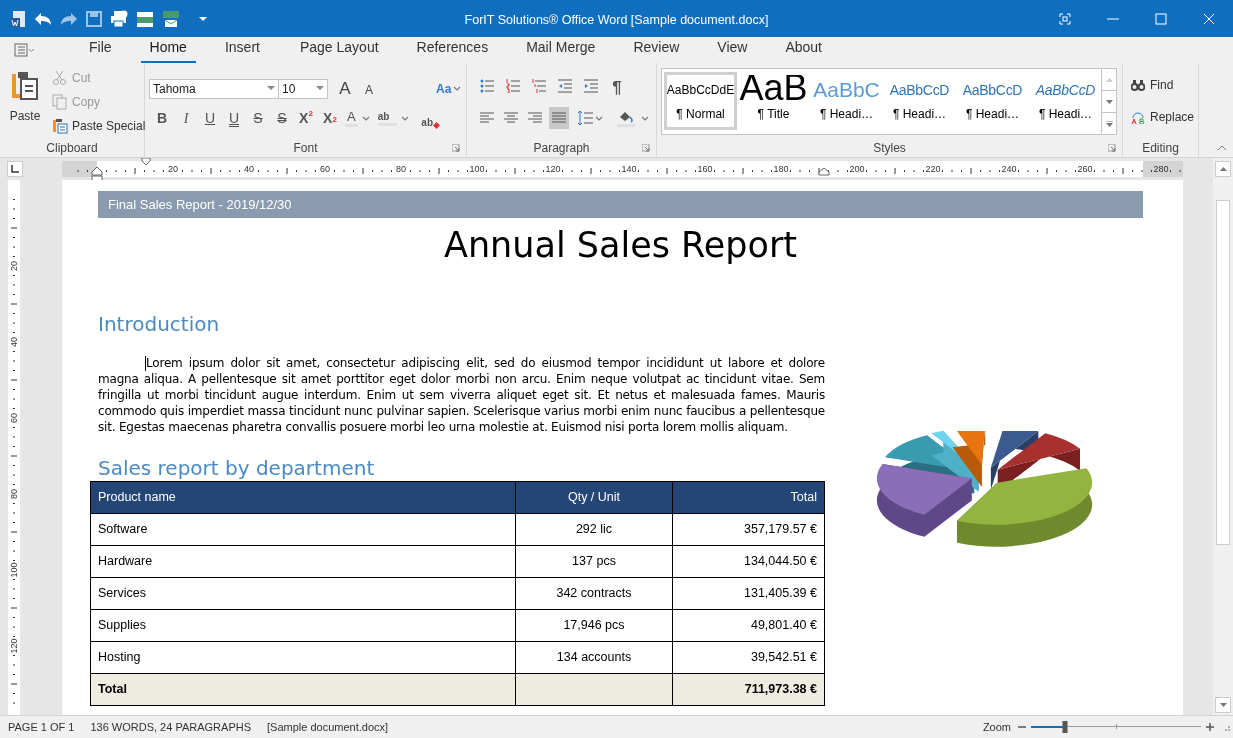  Describe the element at coordinates (594, 657) in the screenshot. I see `table-cell: 134 accounts` at that location.